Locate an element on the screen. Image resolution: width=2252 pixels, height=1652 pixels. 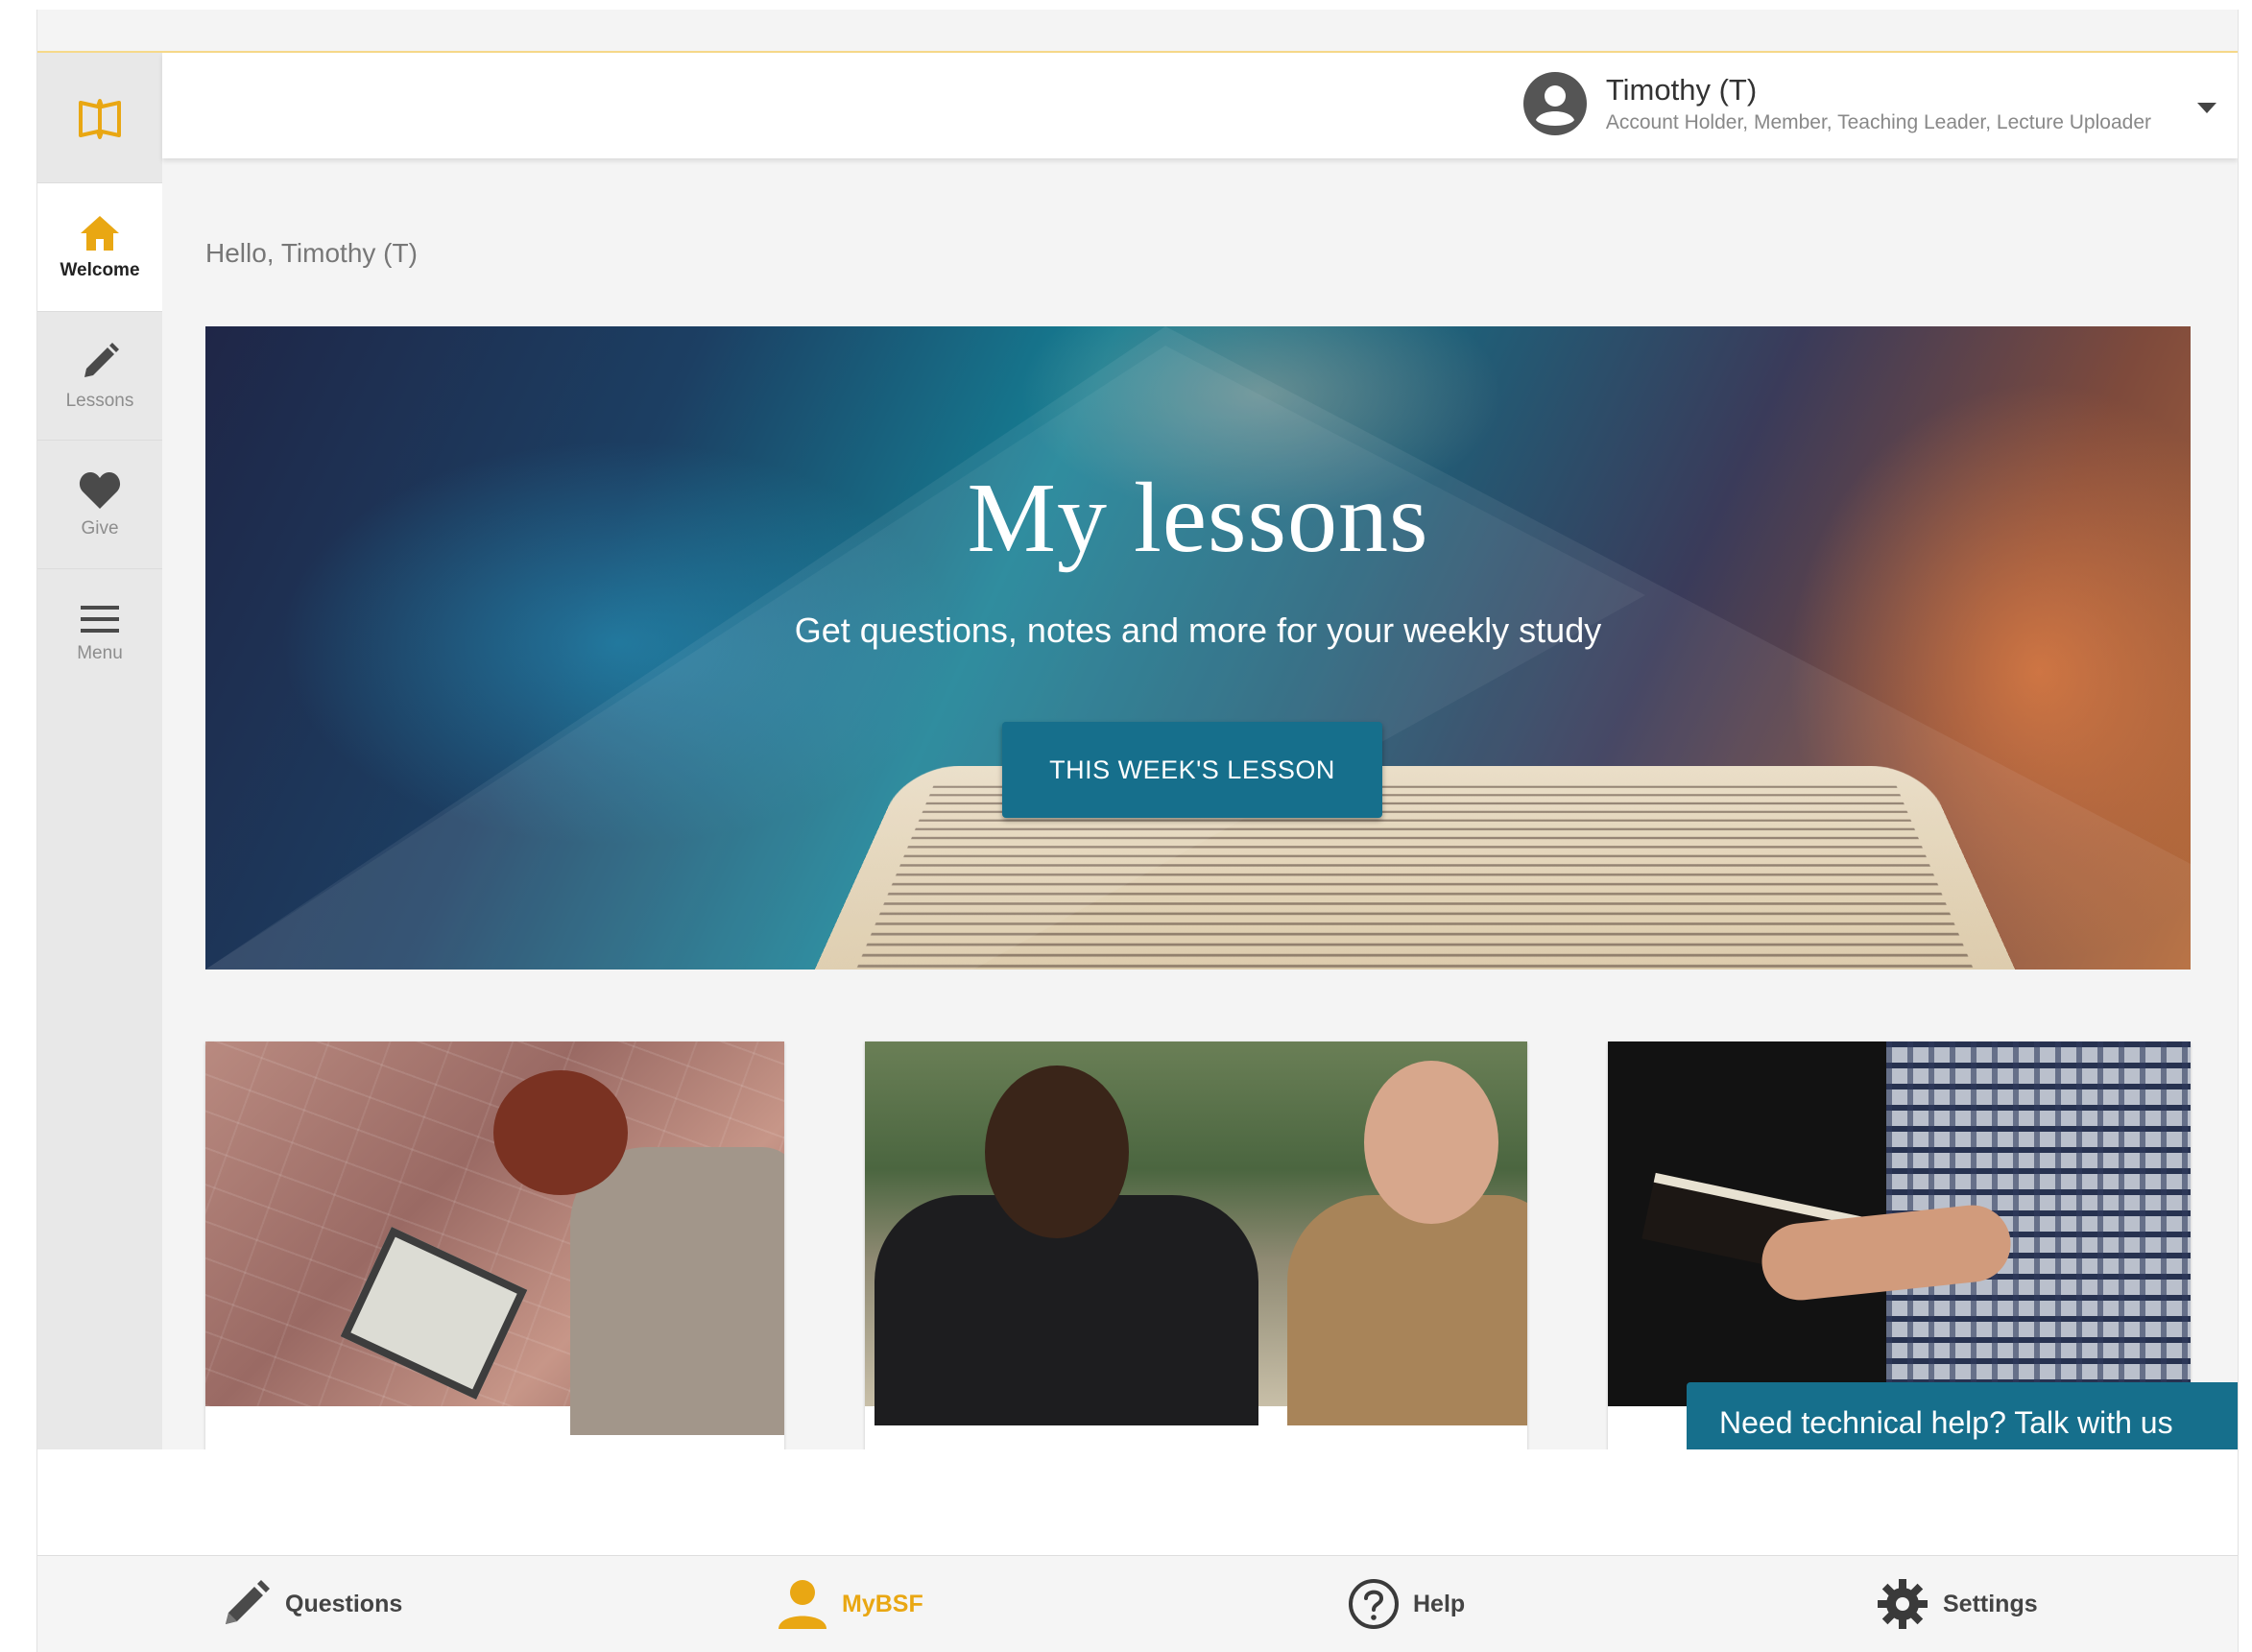
sidebar-item-label: Lessons is located at coordinates (100, 401).